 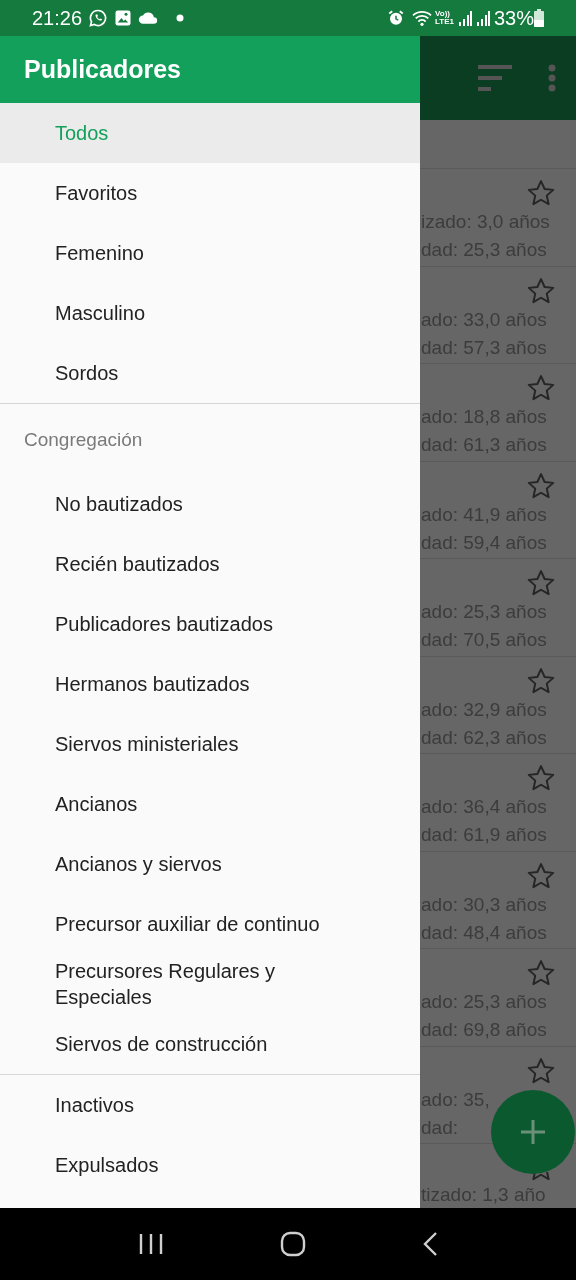 What do you see at coordinates (210, 684) in the screenshot?
I see `drawer-item: Hermanos bautizados` at bounding box center [210, 684].